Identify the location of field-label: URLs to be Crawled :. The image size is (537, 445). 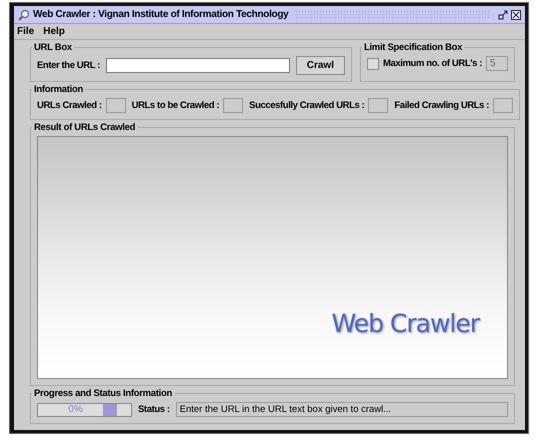
(176, 105).